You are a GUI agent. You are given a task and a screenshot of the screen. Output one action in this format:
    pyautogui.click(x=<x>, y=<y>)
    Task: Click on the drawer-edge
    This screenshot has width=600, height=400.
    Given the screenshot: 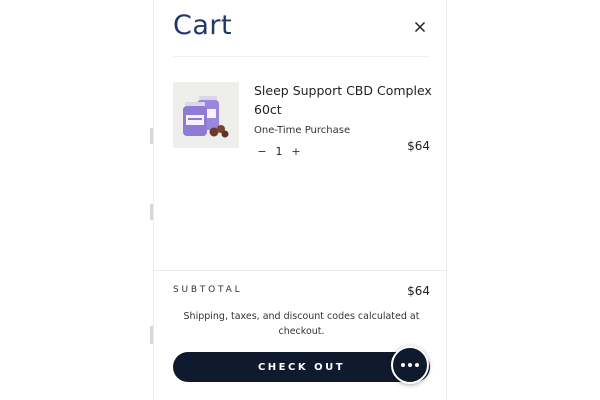 What is the action you would take?
    pyautogui.click(x=446, y=200)
    